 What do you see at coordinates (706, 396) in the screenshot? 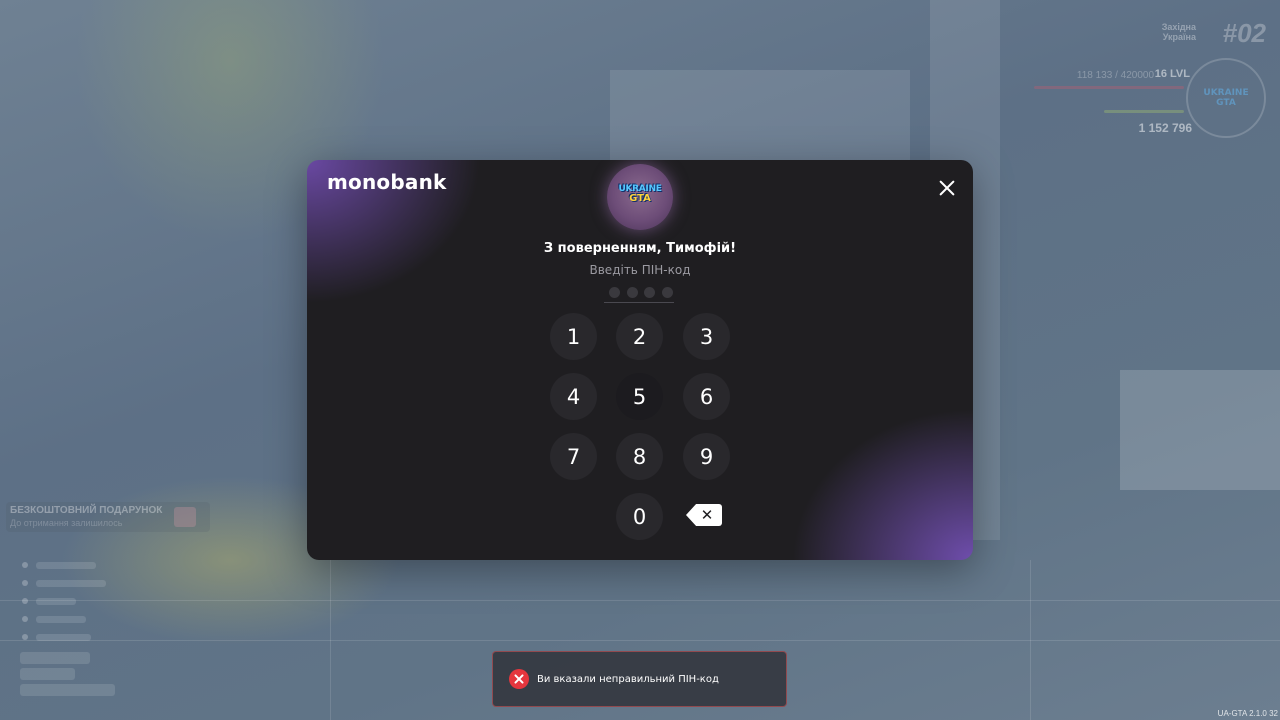
I see `keypad-key-6: 6` at bounding box center [706, 396].